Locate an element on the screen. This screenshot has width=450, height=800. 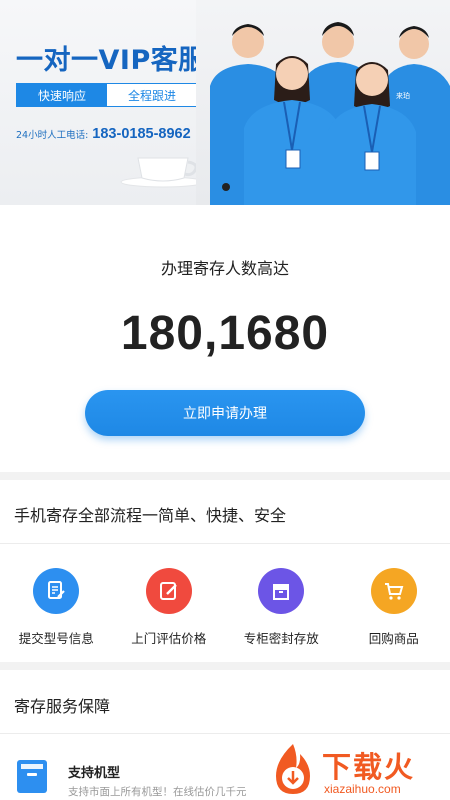
guarantee-item-desc: 支持市面上所有机型！在线估价几千元 is located at coordinates (157, 792).